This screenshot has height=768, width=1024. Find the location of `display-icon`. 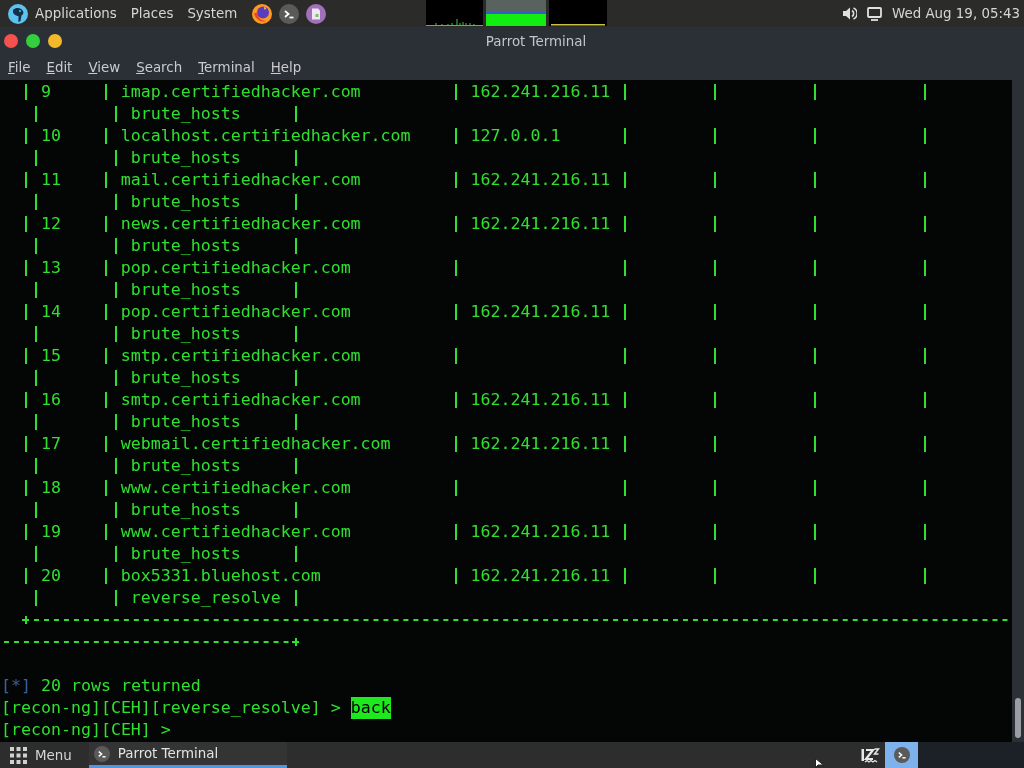

display-icon is located at coordinates (874, 13).